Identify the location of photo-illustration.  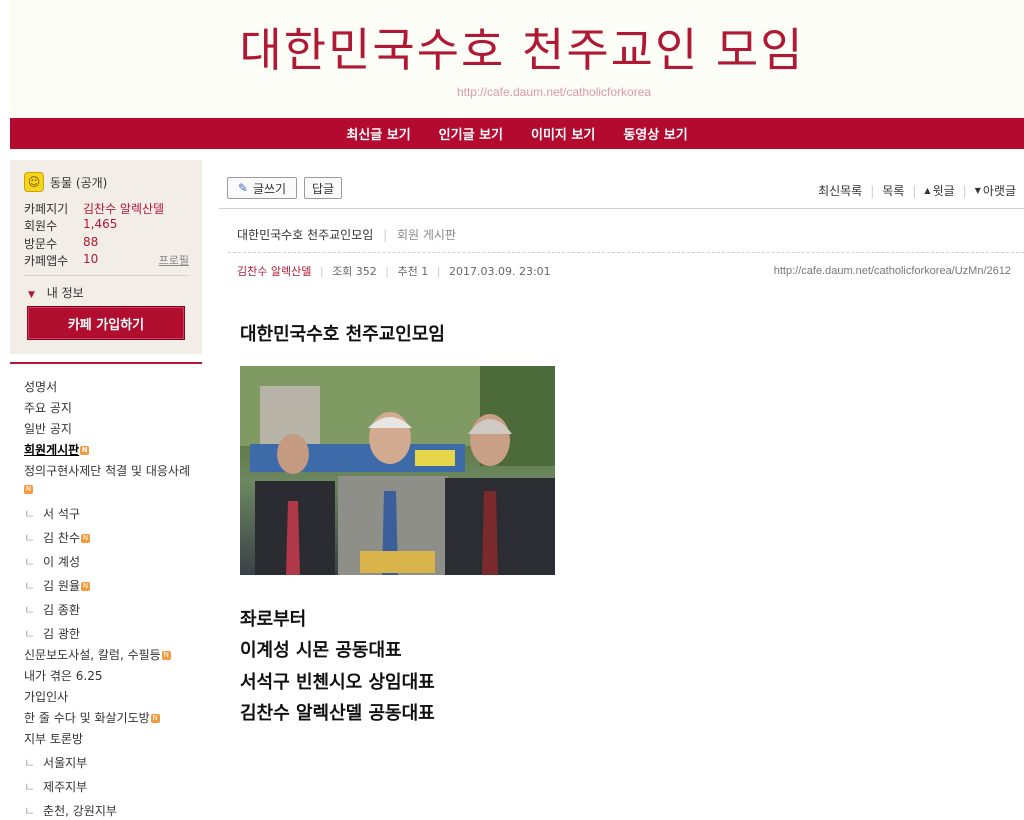
(397, 470).